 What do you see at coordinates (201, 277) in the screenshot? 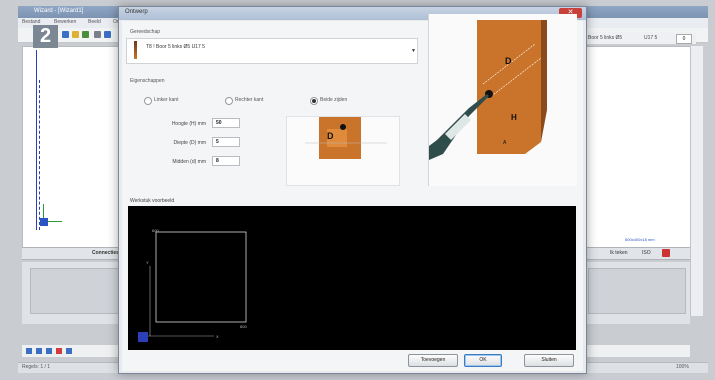
I see `workpiece-outline` at bounding box center [201, 277].